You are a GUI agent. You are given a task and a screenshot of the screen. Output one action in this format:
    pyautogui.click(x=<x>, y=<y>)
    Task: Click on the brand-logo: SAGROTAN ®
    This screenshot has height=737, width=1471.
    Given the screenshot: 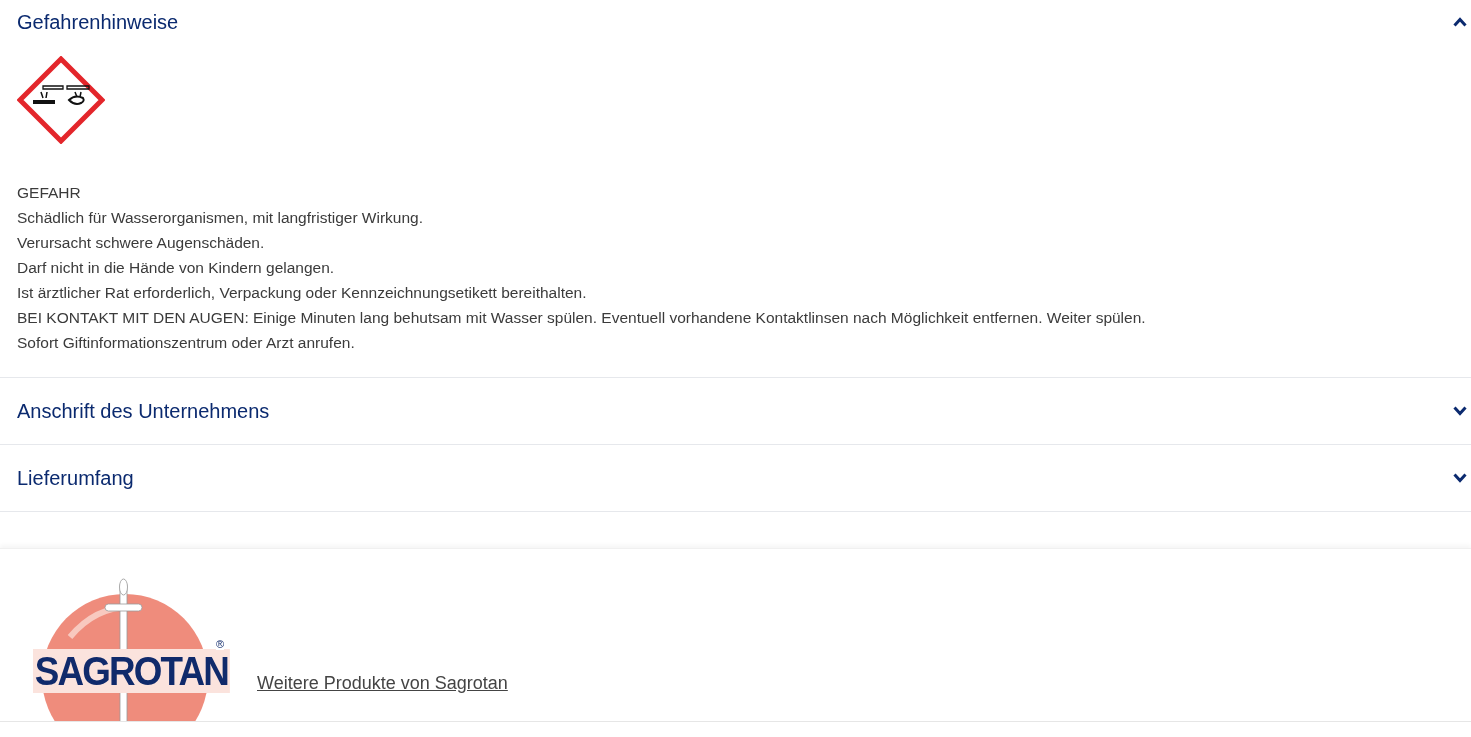 What is the action you would take?
    pyautogui.click(x=128, y=649)
    